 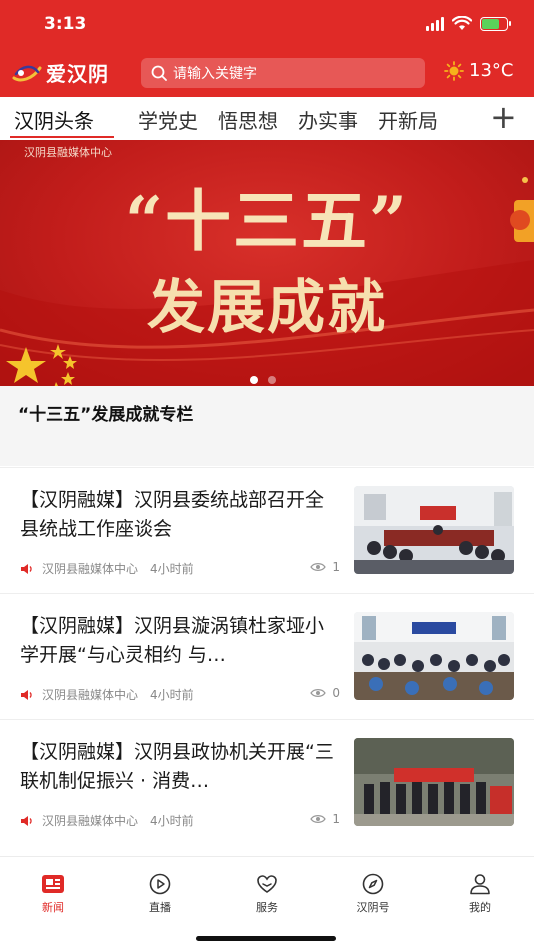 I want to click on search-icon, so click(x=159, y=73).